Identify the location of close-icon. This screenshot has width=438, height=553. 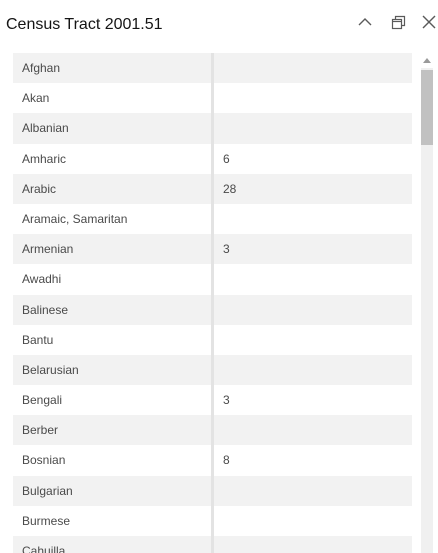
(429, 22).